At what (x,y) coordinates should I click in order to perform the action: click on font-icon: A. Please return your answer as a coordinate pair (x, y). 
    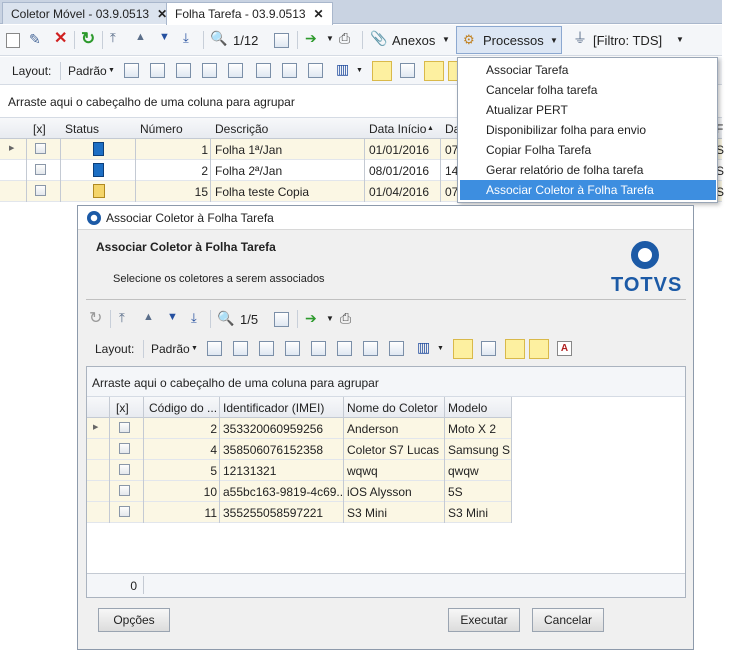
    Looking at the image, I should click on (564, 348).